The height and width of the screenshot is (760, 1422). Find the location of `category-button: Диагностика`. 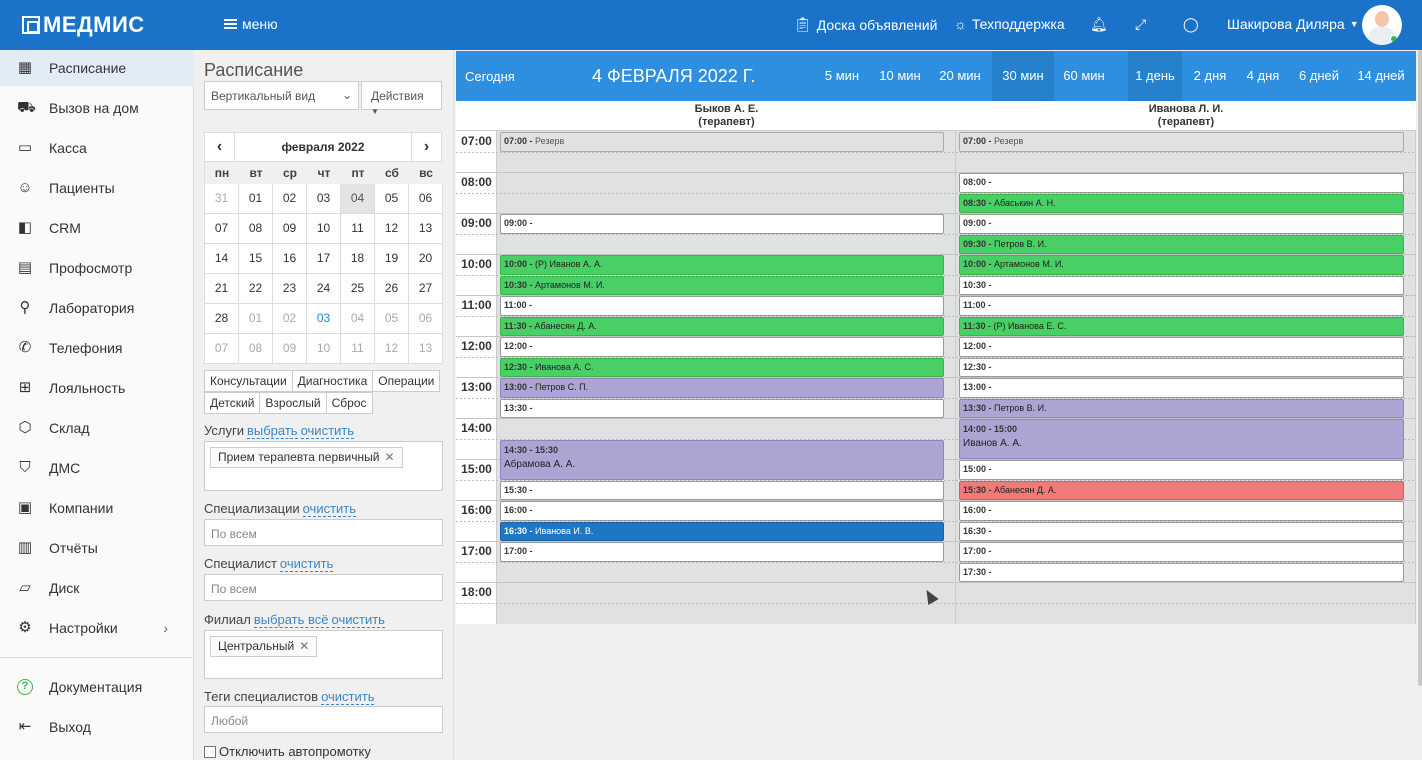

category-button: Диагностика is located at coordinates (332, 381).